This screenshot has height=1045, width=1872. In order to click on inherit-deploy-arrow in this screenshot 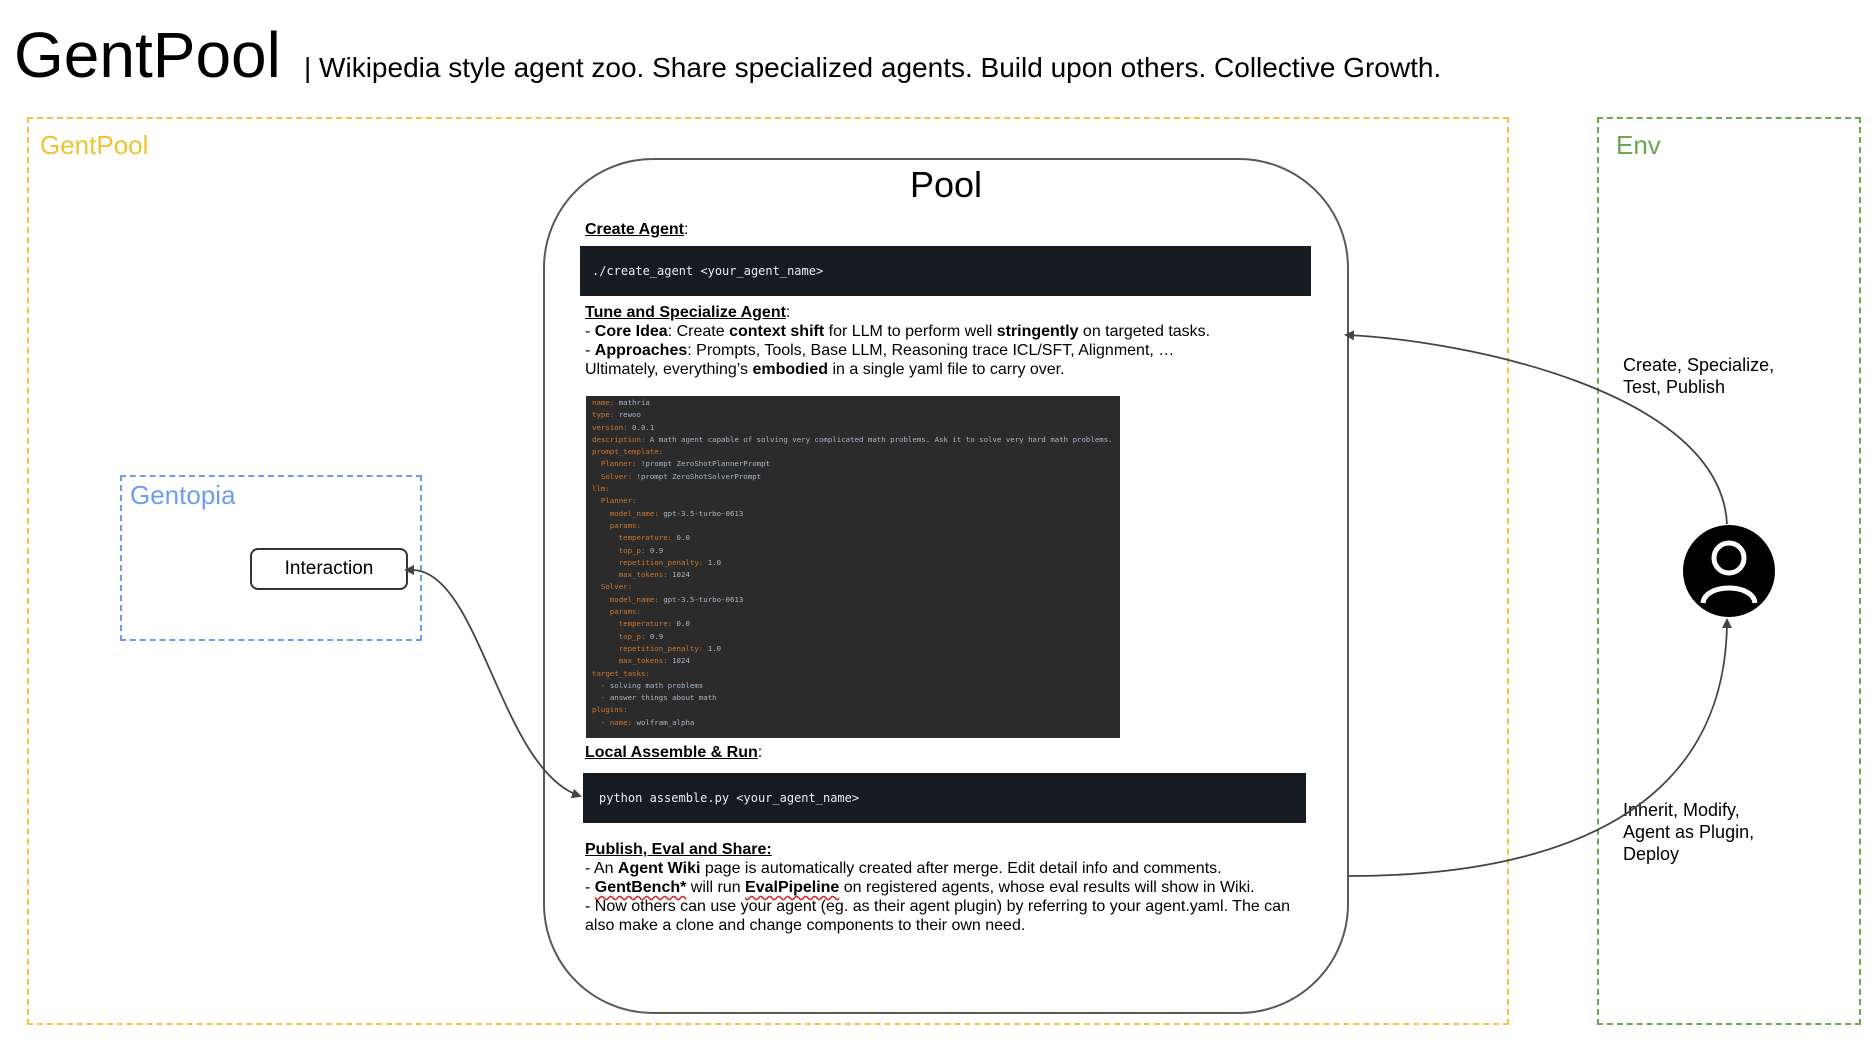, I will do `click(1540, 747)`.